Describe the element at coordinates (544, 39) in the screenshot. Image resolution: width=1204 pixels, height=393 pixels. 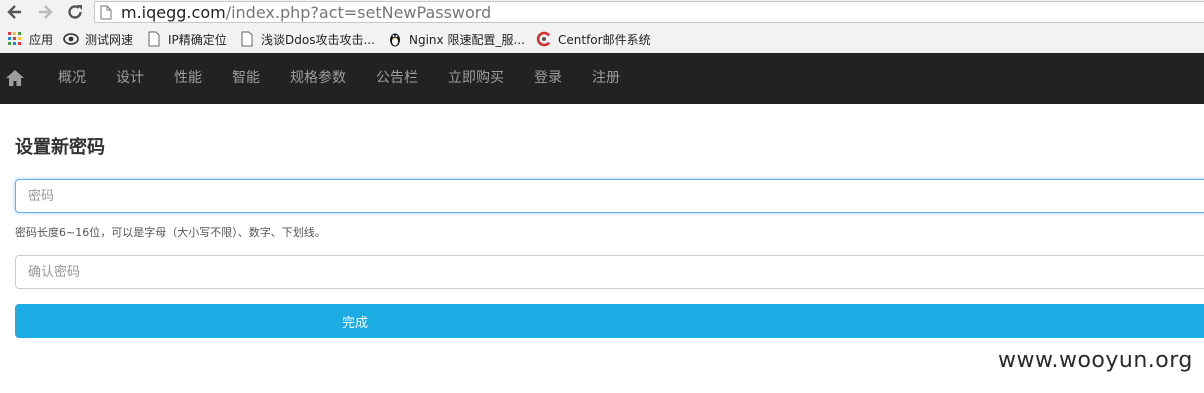
I see `centfor-logo-icon` at that location.